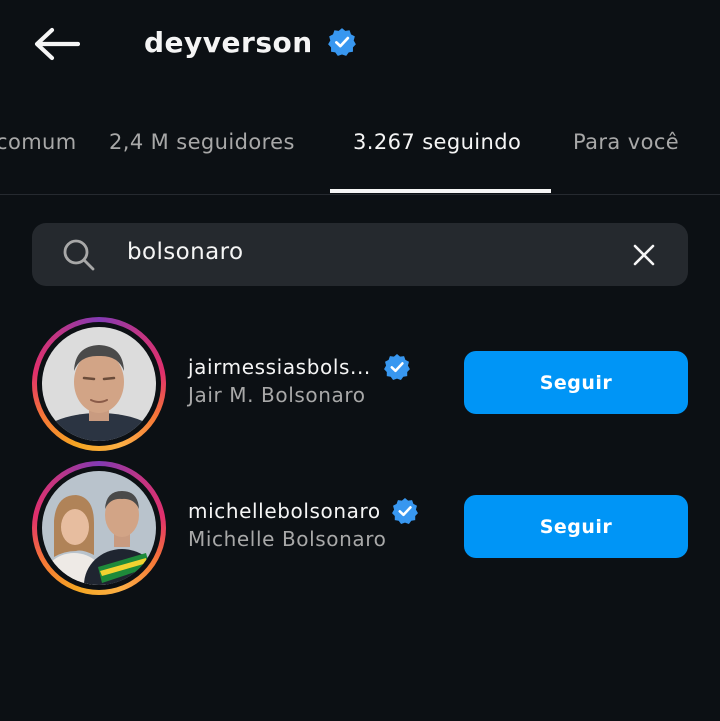 This screenshot has width=720, height=721. What do you see at coordinates (626, 142) in the screenshot?
I see `tab-for-you: Para você` at bounding box center [626, 142].